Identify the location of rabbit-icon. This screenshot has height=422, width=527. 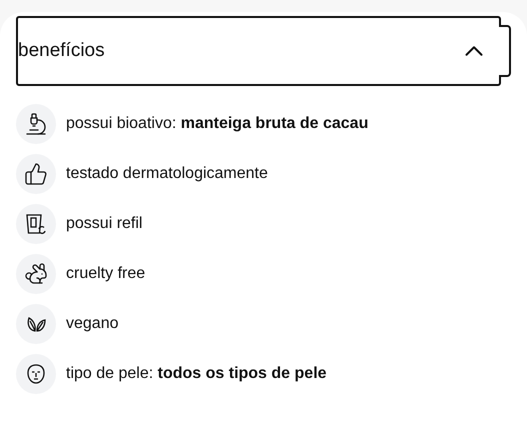
(36, 274).